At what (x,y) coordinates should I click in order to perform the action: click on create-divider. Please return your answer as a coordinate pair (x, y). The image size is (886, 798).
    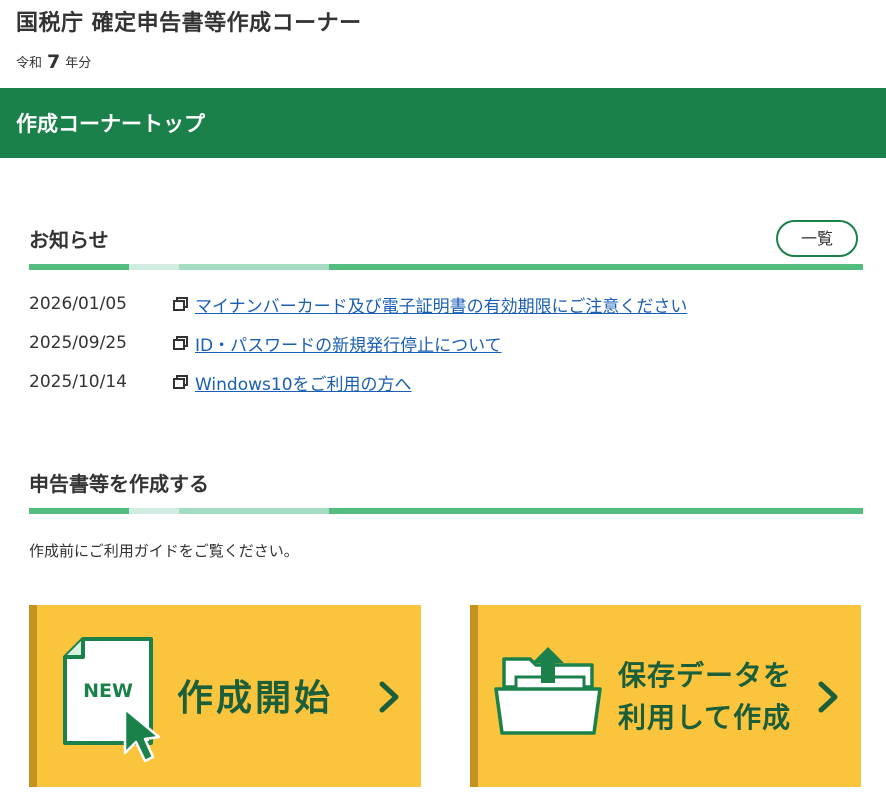
    Looking at the image, I should click on (446, 511).